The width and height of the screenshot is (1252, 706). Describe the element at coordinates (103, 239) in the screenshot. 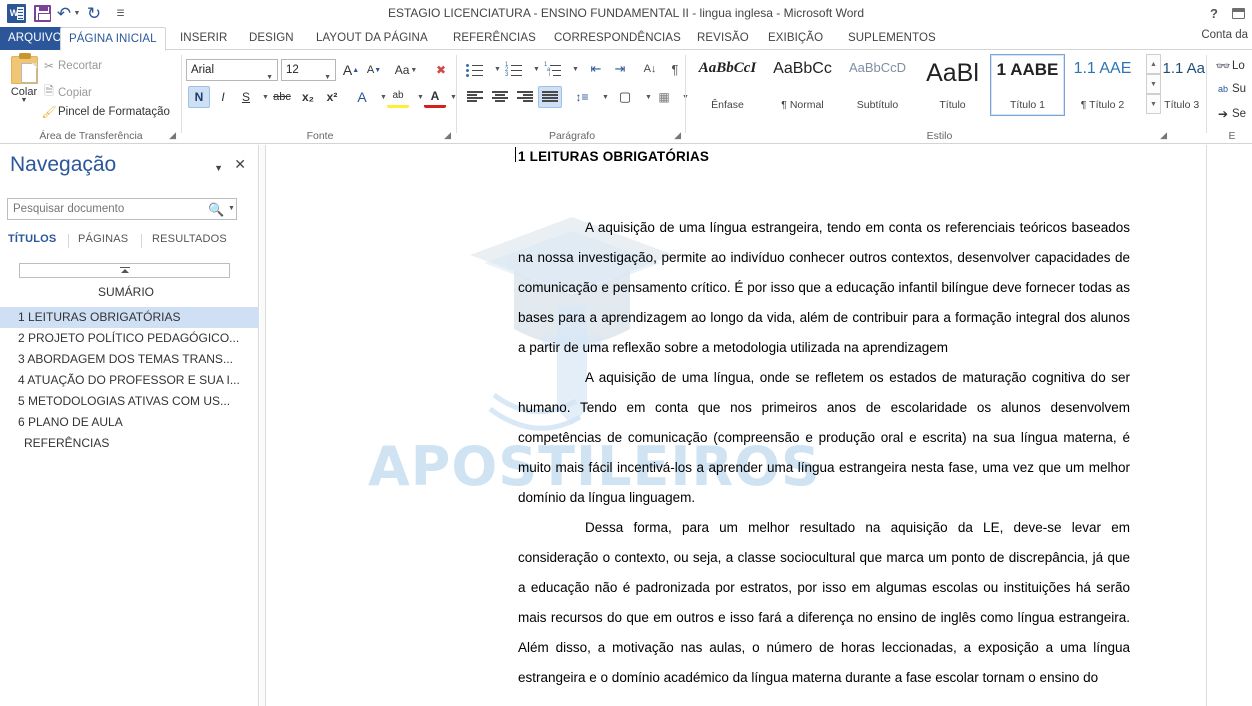

I see `nav-tab-paginas: PÁGINAS` at that location.